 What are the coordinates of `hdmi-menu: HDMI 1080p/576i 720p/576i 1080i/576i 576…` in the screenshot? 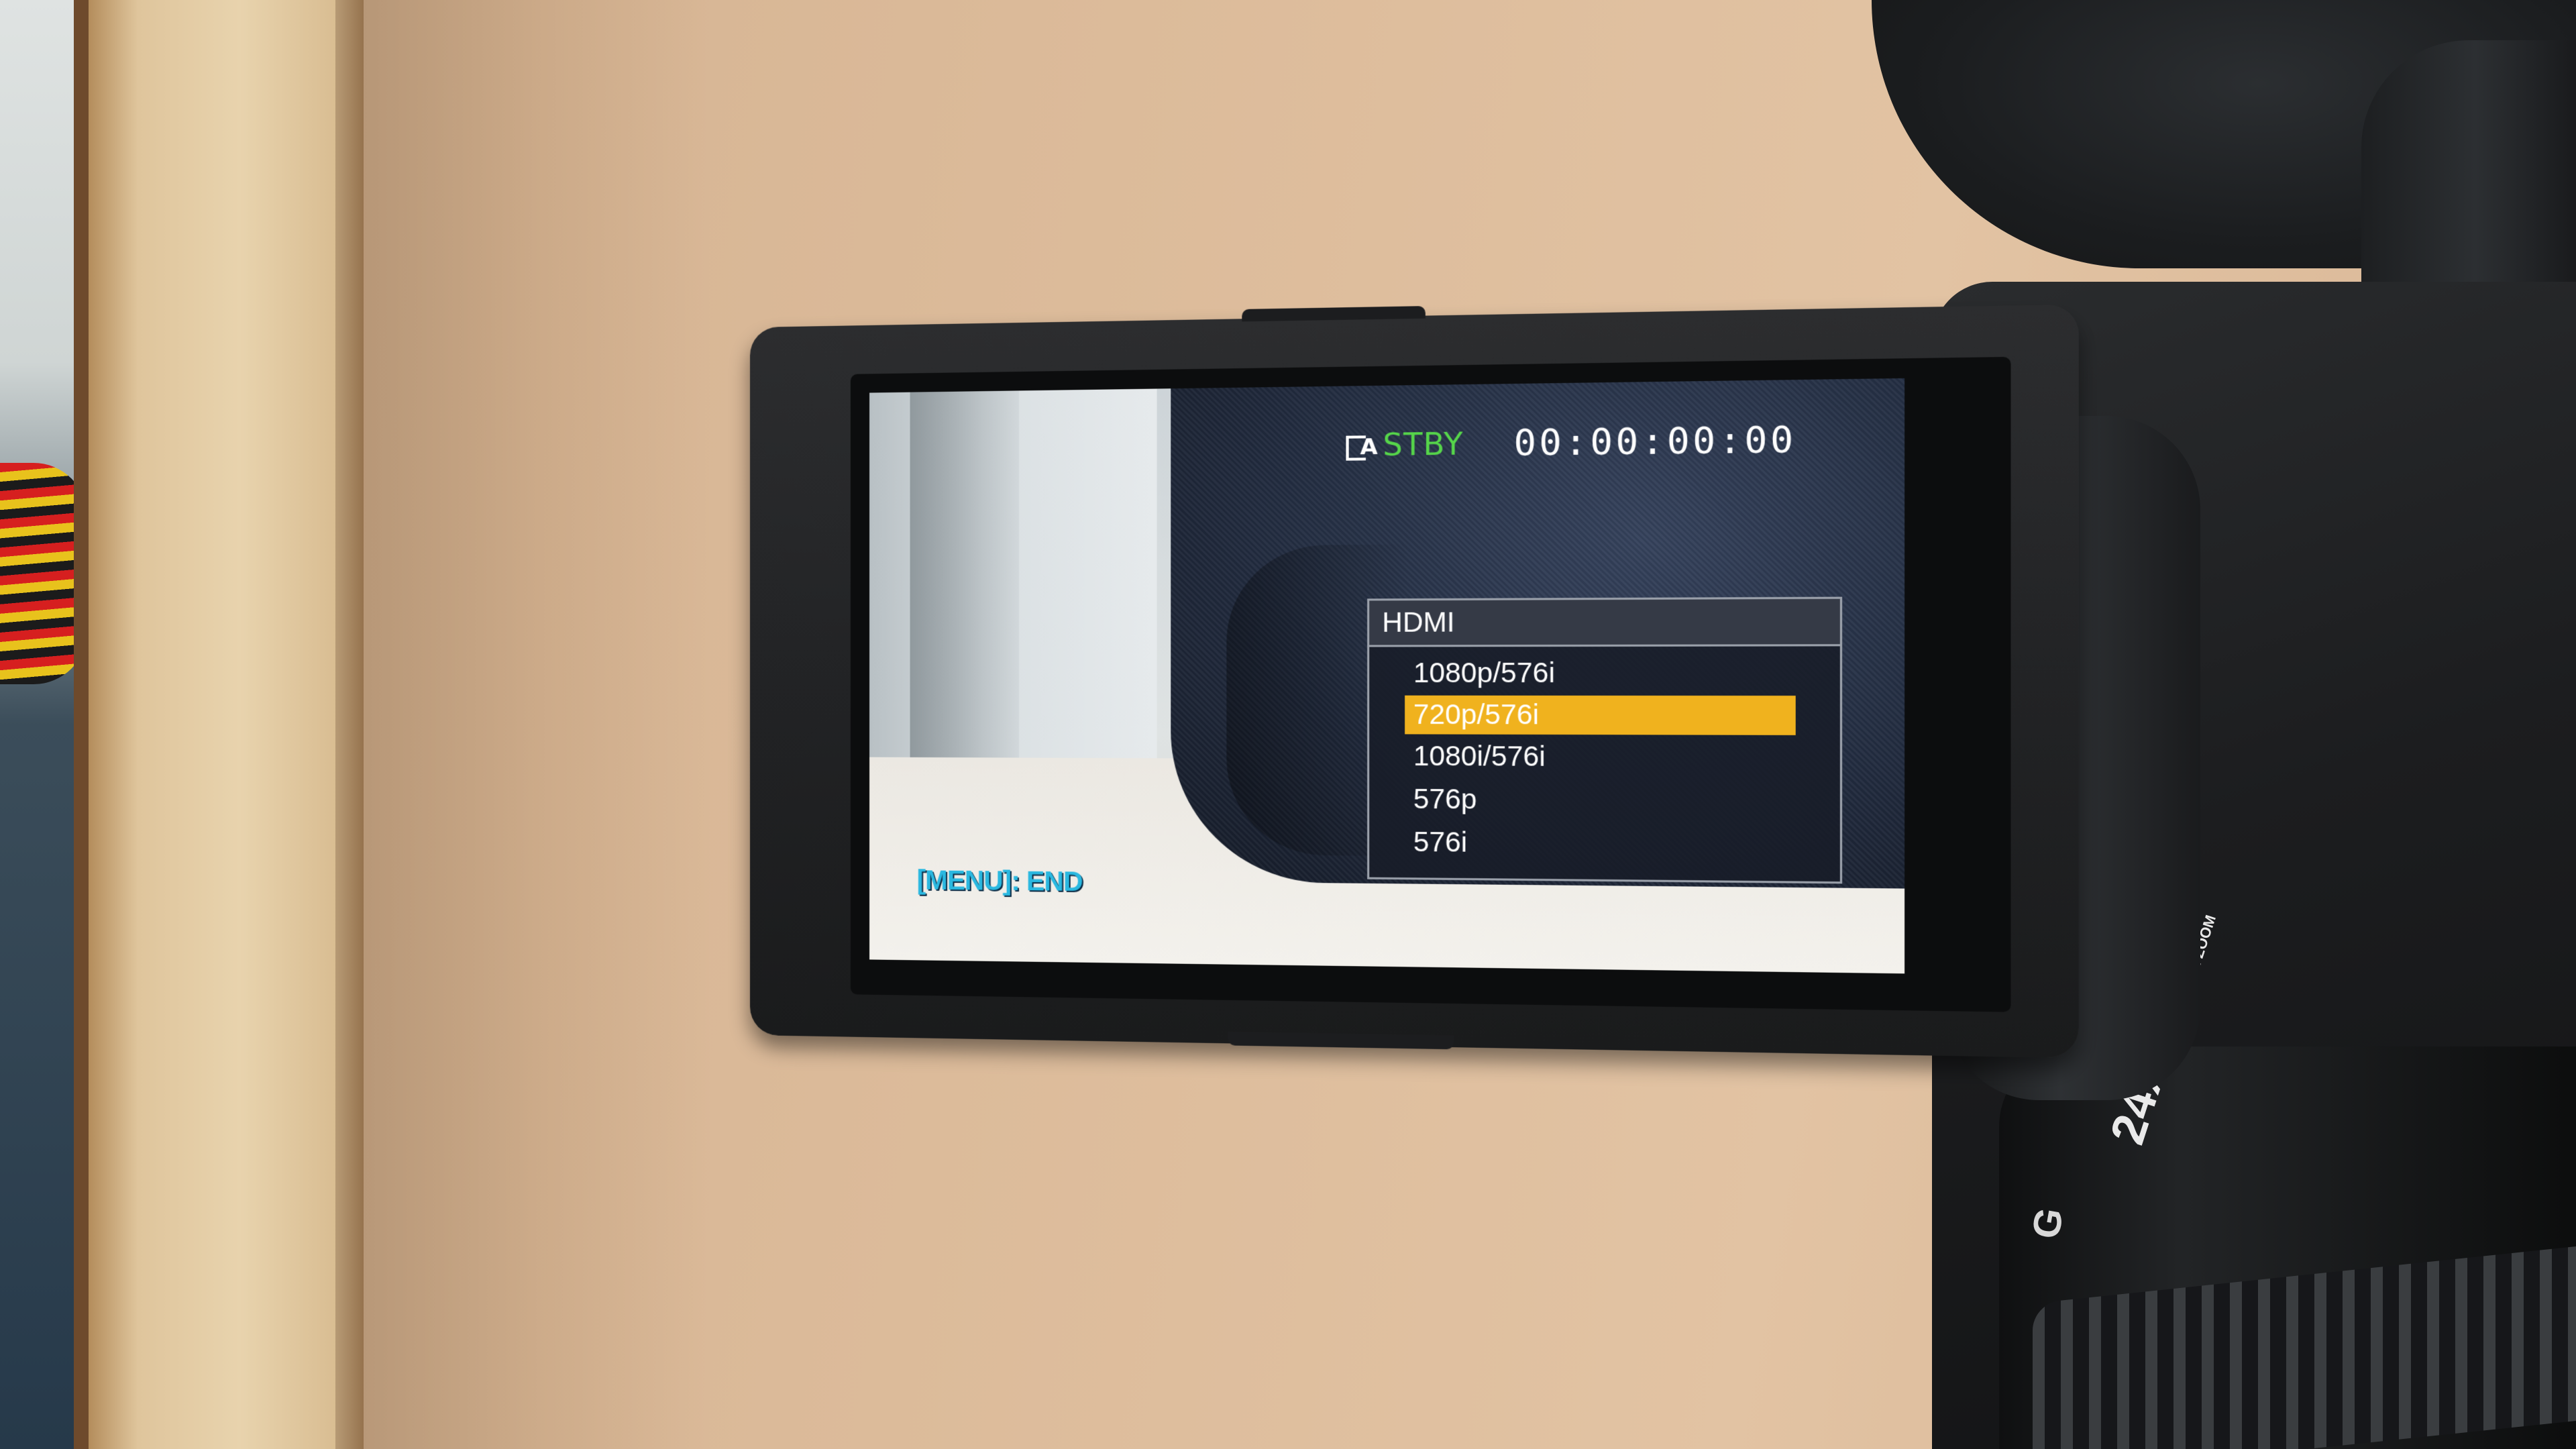 It's located at (1604, 740).